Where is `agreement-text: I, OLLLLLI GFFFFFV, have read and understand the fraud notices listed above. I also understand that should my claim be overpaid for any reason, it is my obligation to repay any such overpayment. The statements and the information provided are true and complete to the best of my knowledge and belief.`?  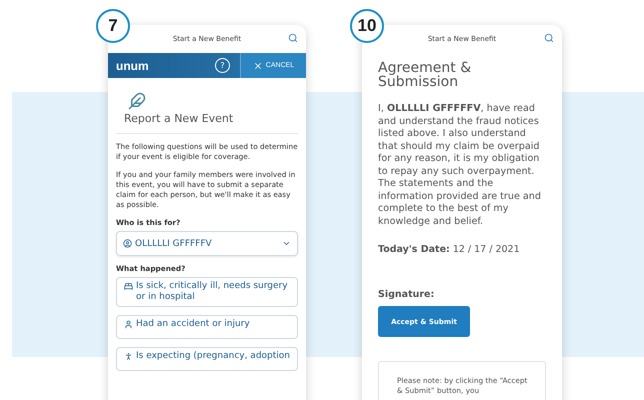
agreement-text: I, OLLLLLI GFFFFFV, have read and understand the fraud notices listed above. I also understand that should my claim be overpaid for any reason, it is my obligation to repay any such overpayment. The statements and the information provided are true and complete to the best of my knowledge and belief. is located at coordinates (460, 165).